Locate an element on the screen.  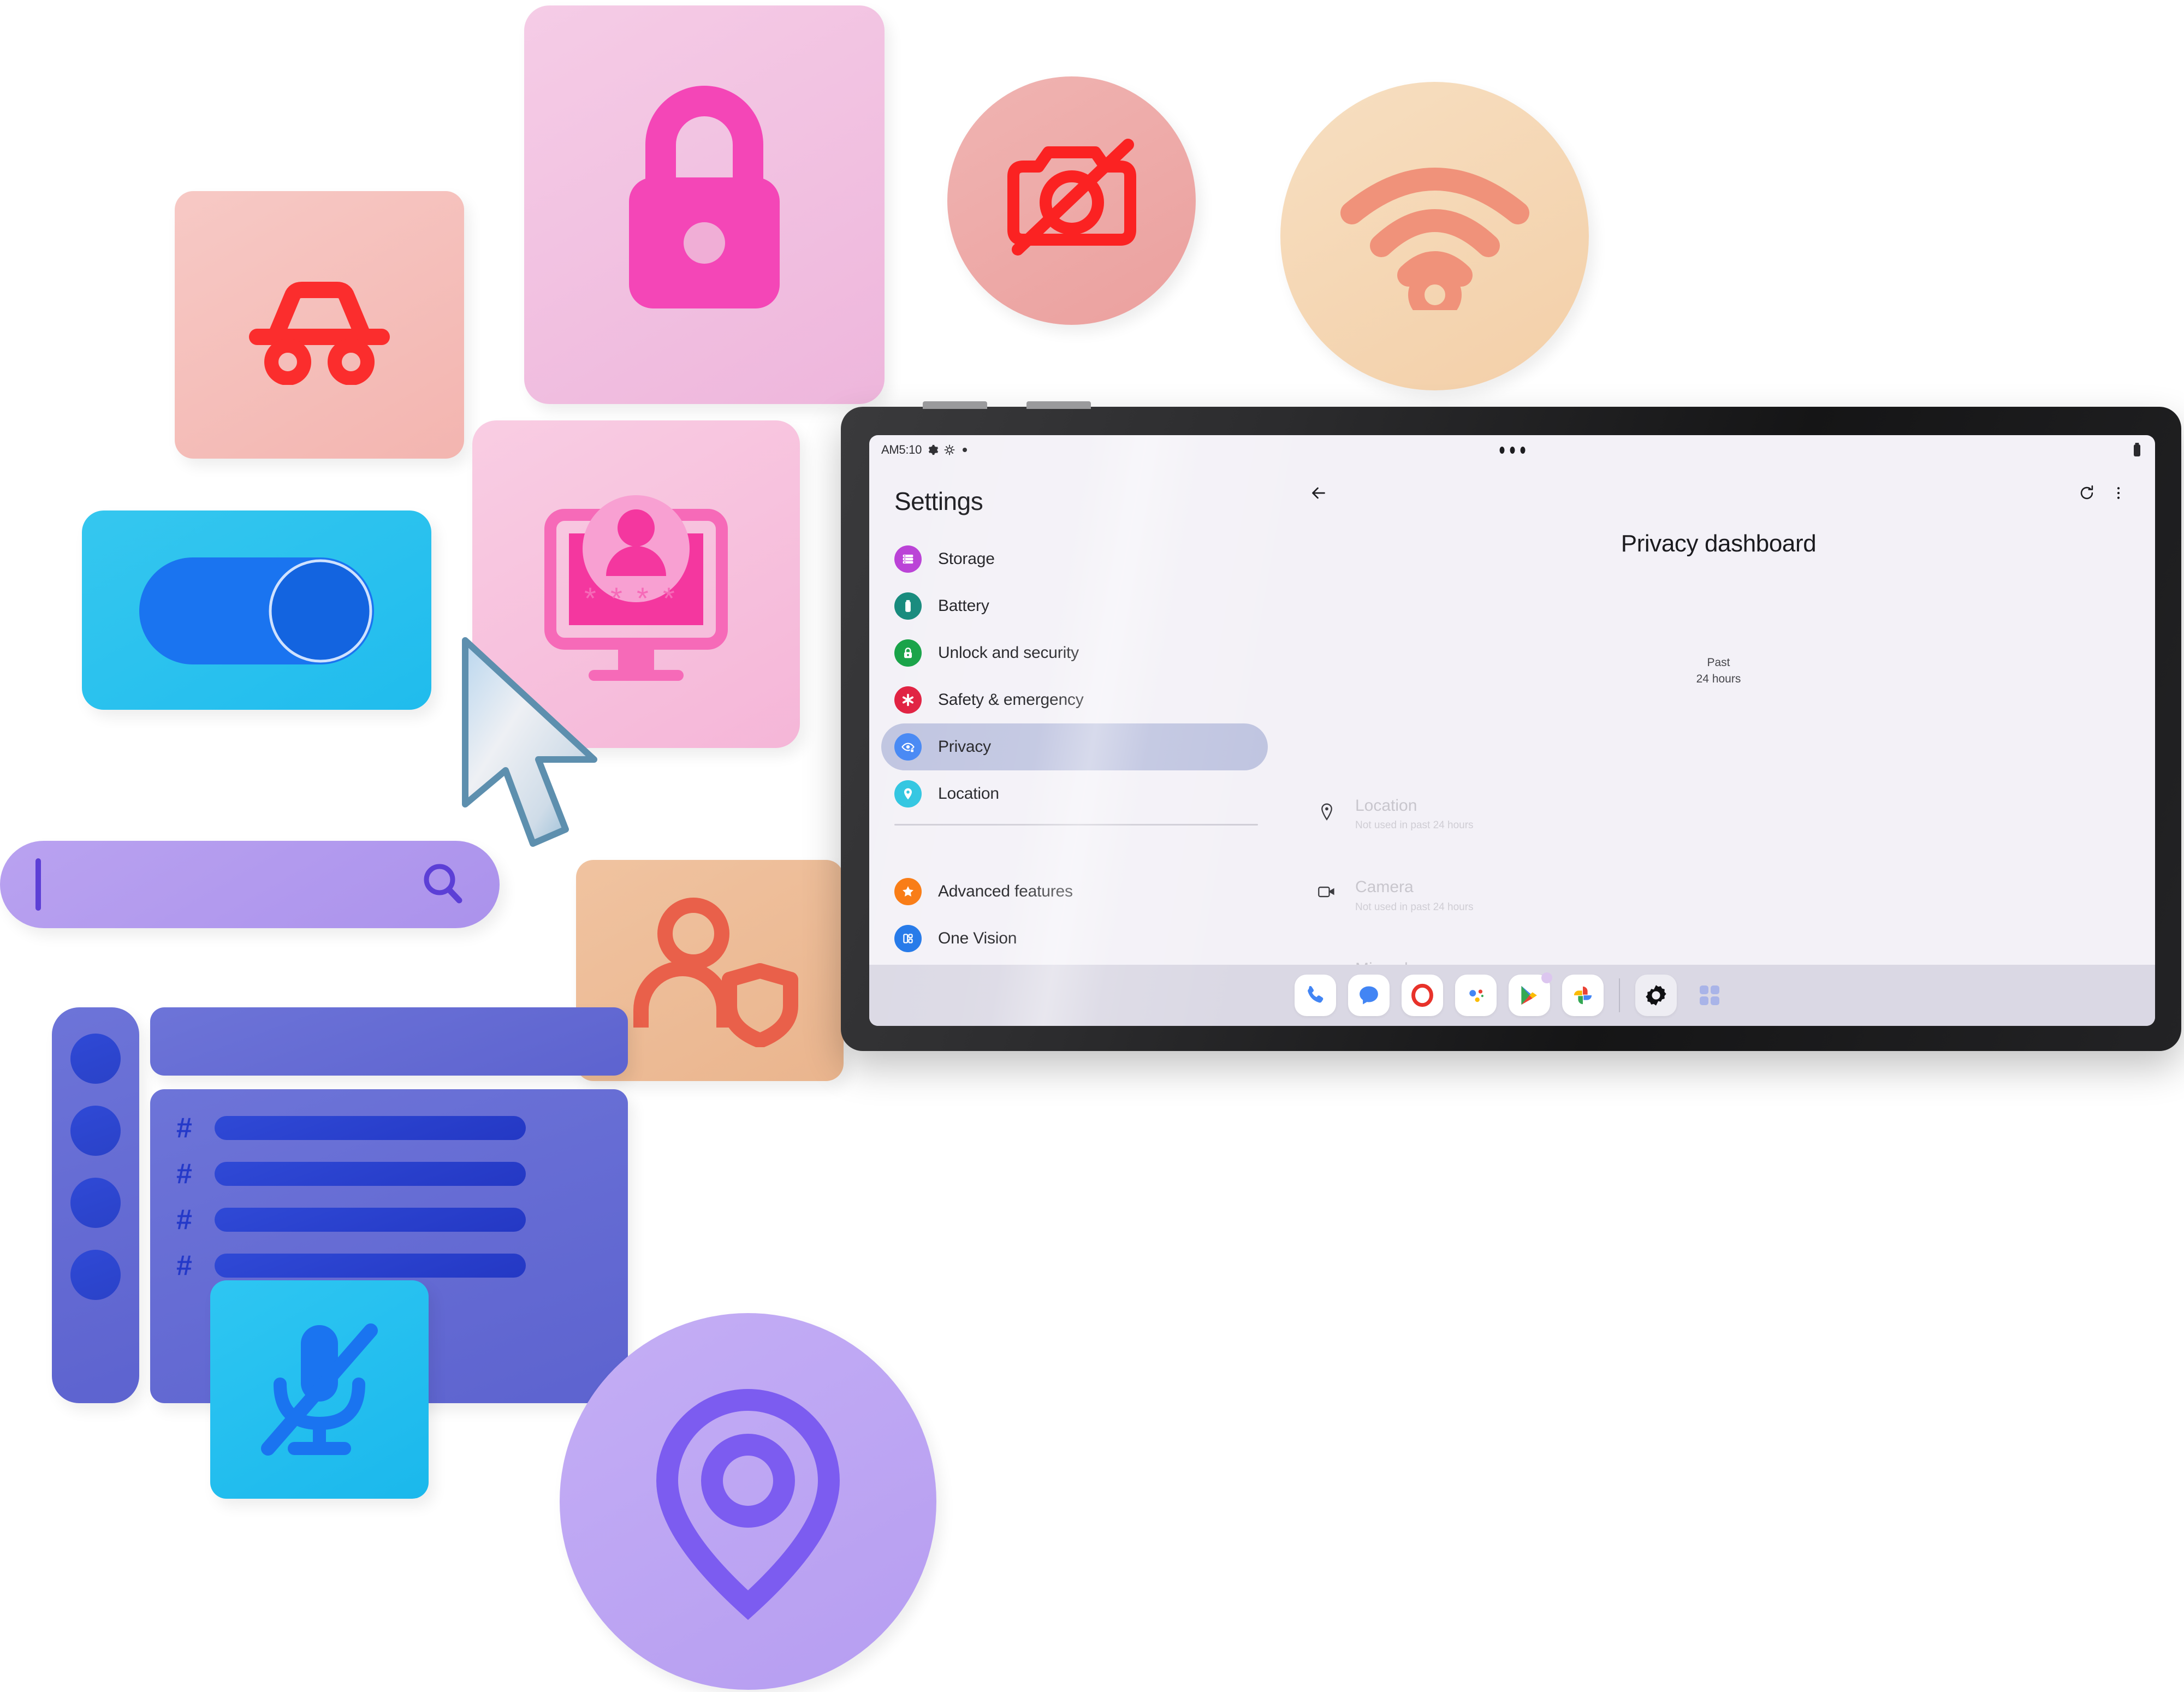
status-bar-dots is located at coordinates (1512, 450).